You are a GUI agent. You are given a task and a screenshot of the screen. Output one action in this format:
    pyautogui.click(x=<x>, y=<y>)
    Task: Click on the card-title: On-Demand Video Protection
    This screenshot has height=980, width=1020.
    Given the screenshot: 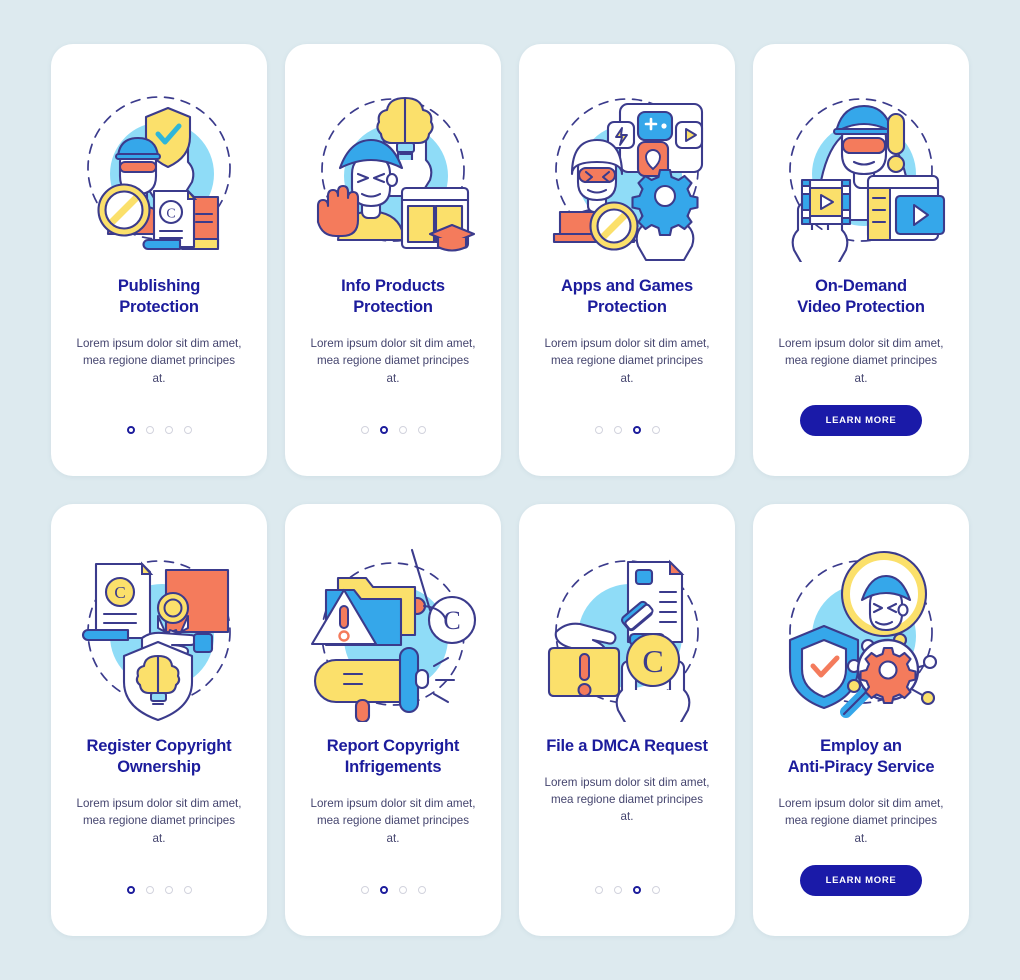 What is the action you would take?
    pyautogui.click(x=861, y=297)
    